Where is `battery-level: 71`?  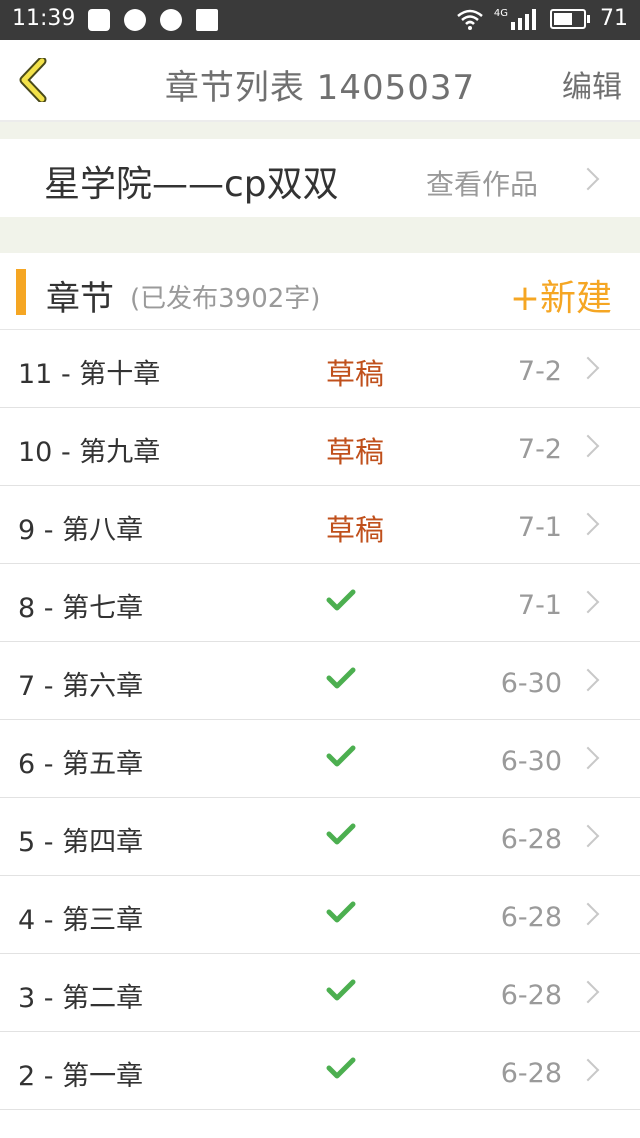 battery-level: 71 is located at coordinates (614, 18).